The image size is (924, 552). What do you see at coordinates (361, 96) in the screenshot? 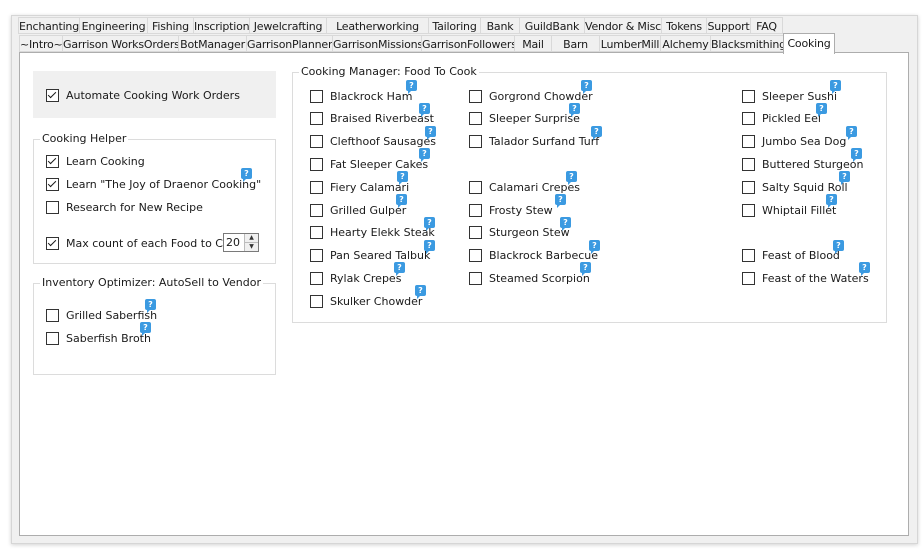
I see `blackrock-ham-checkbox: Blackrock Ham` at bounding box center [361, 96].